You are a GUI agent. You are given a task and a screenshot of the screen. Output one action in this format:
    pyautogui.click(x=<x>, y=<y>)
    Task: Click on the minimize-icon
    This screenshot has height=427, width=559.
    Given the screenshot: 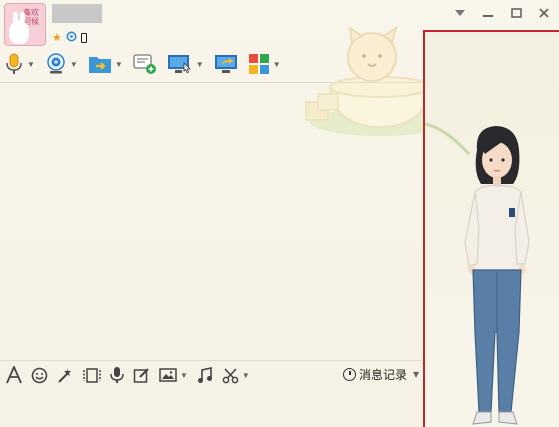 What is the action you would take?
    pyautogui.click(x=488, y=13)
    